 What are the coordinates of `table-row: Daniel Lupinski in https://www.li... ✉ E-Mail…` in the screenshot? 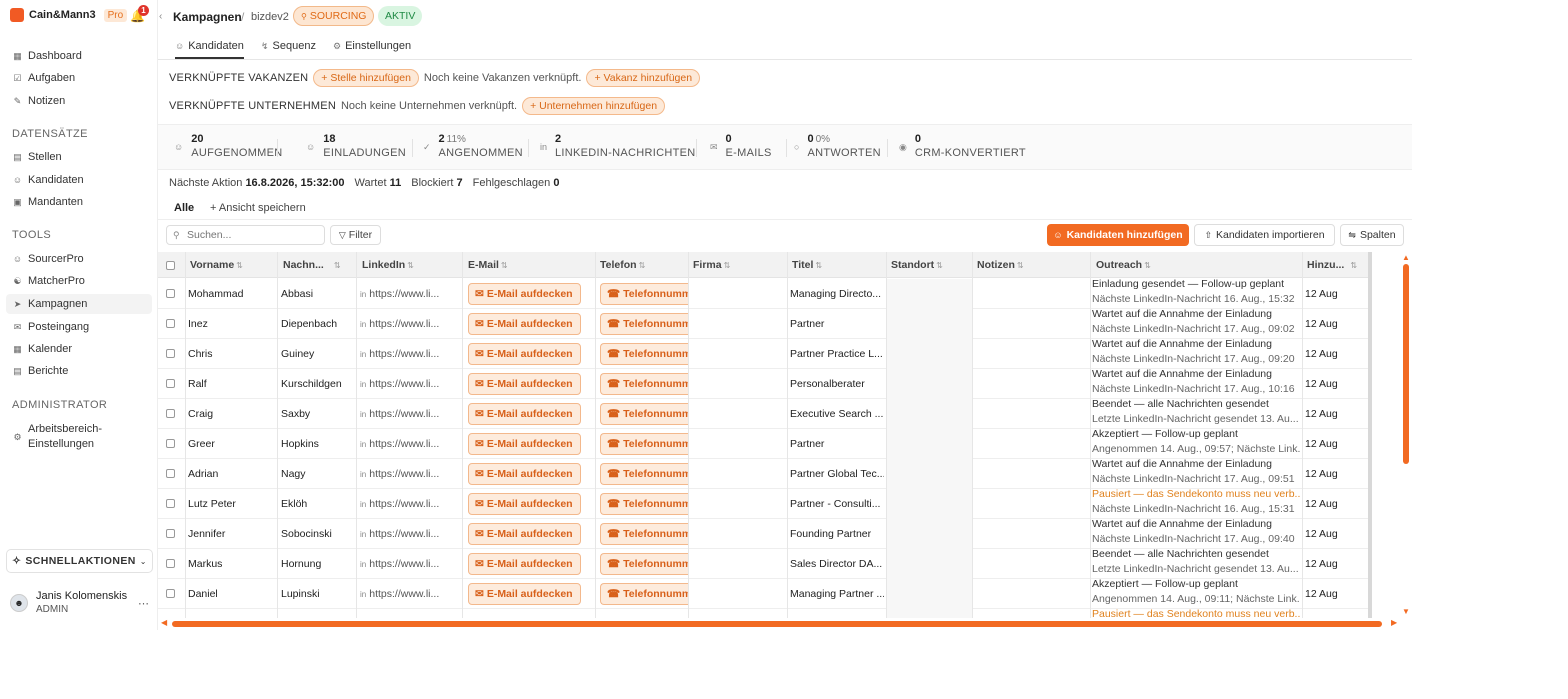 It's located at (765, 593).